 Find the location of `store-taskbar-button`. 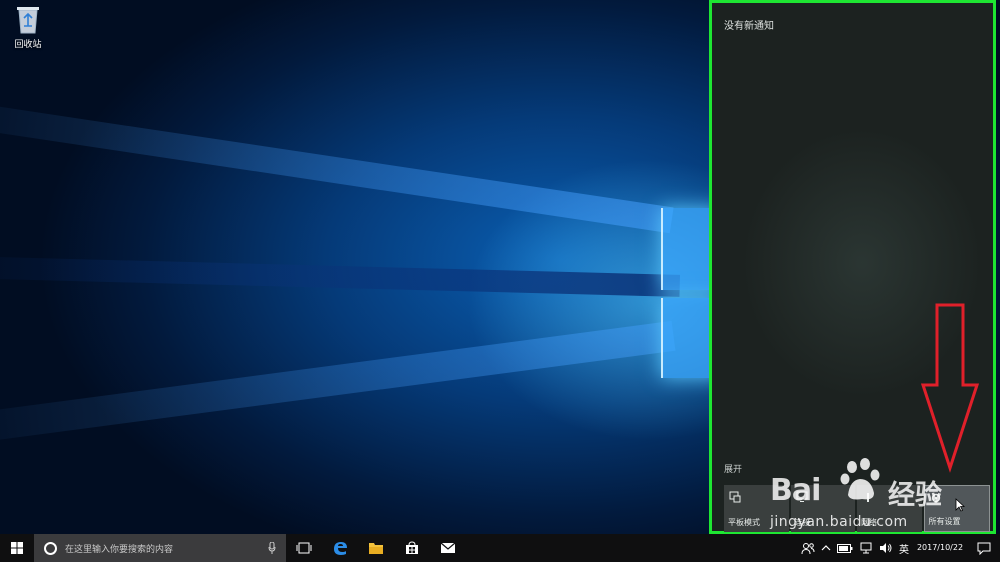

store-taskbar-button is located at coordinates (412, 548).